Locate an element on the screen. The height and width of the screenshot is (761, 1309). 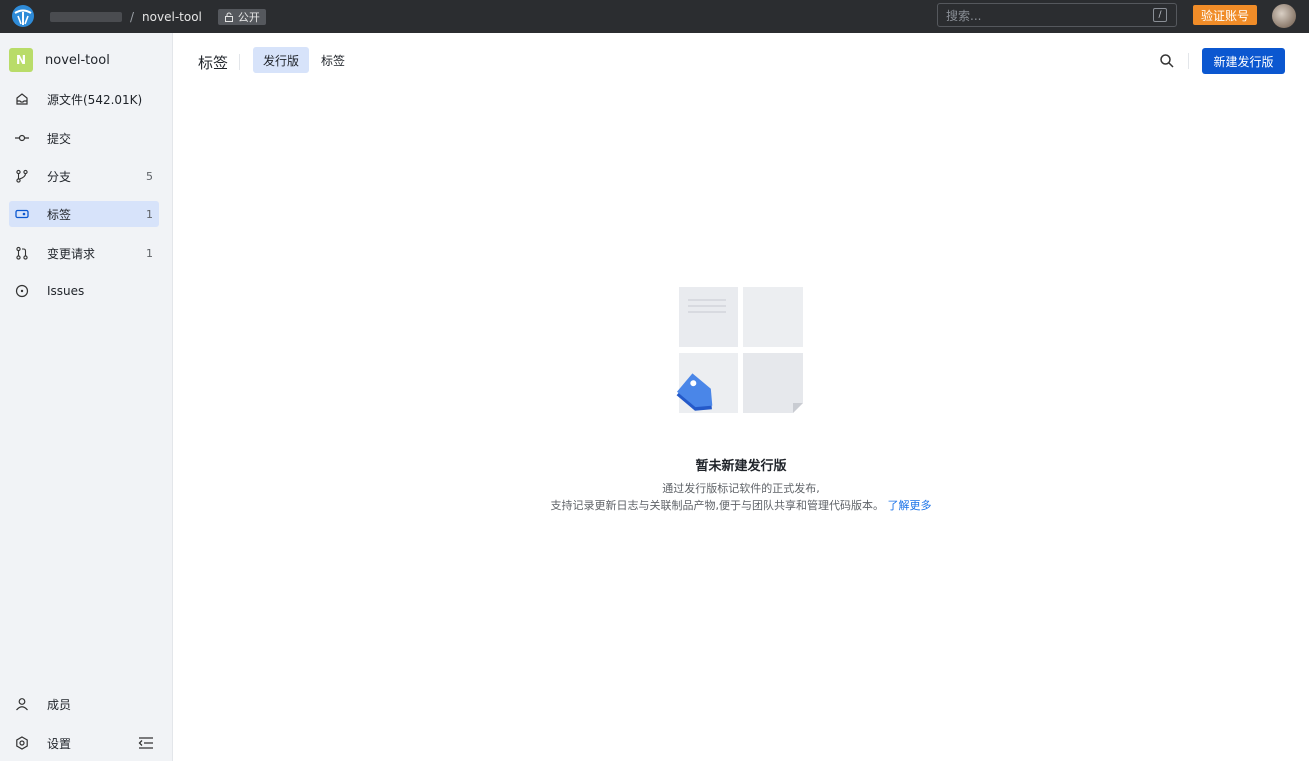
sidebar-item-issues: Issues is located at coordinates (84, 291).